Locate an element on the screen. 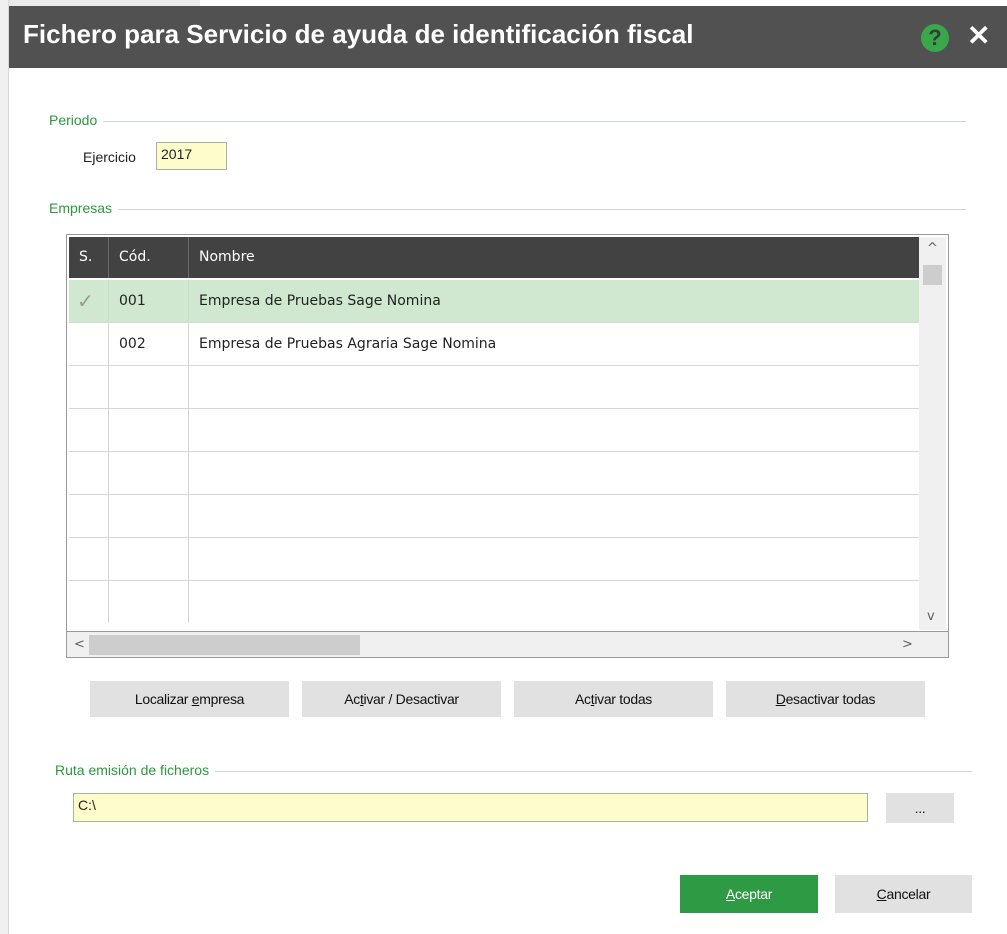 The height and width of the screenshot is (934, 1007). horizontal-scroll-thumb is located at coordinates (224, 645).